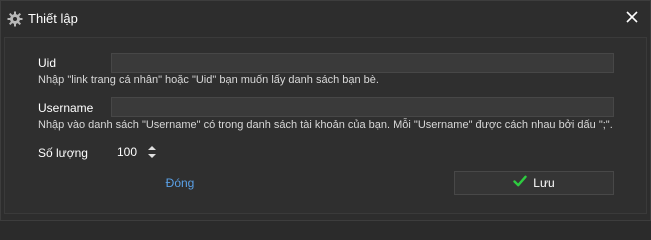 This screenshot has height=240, width=651. What do you see at coordinates (362, 107) in the screenshot?
I see `username-input` at bounding box center [362, 107].